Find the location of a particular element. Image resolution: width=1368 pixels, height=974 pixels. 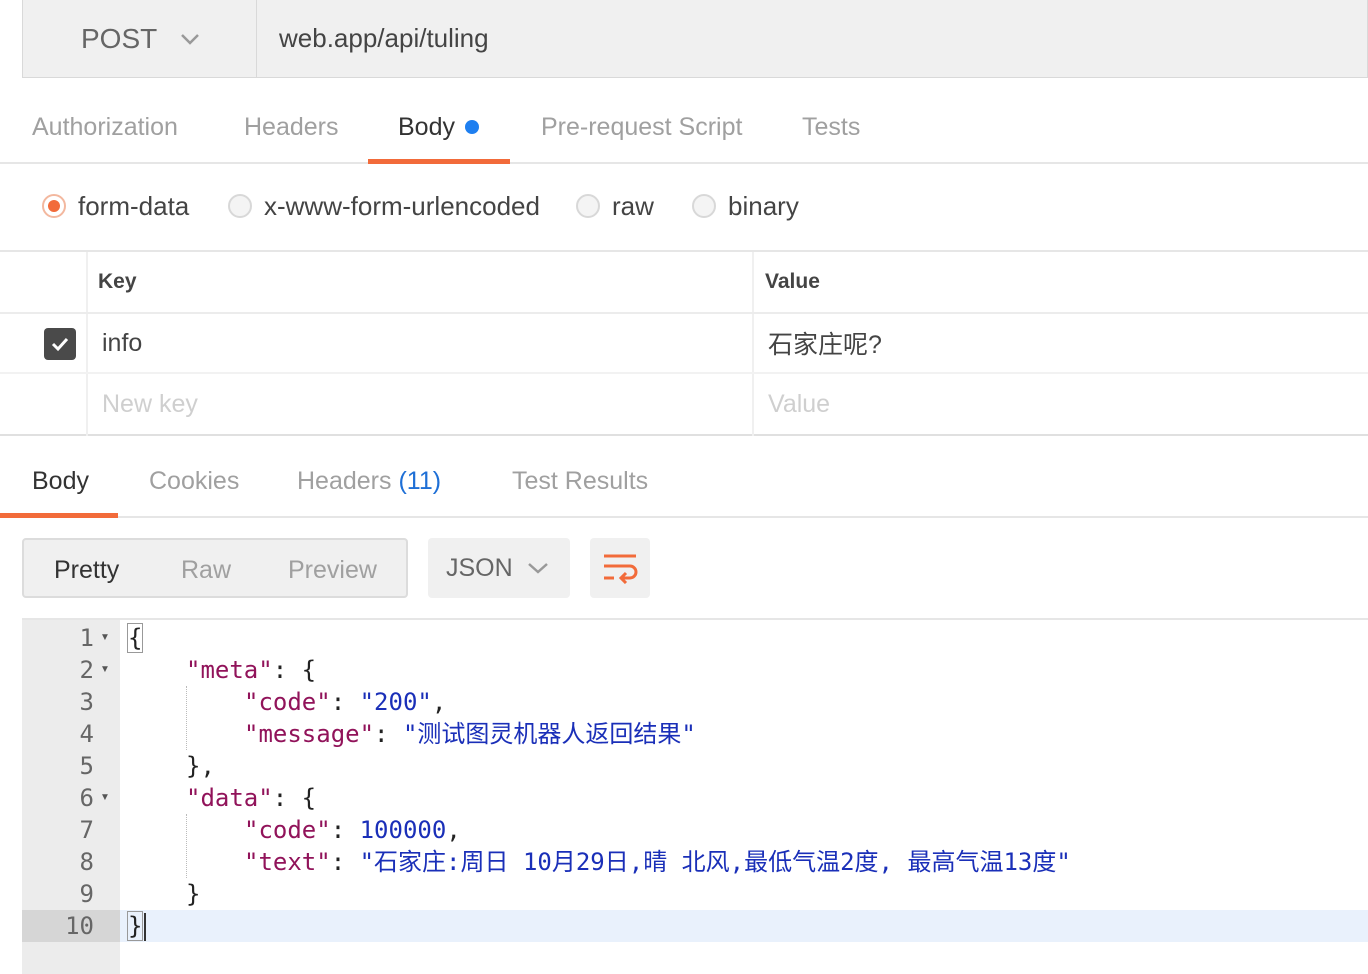

row-enabled-checkbox is located at coordinates (60, 344).